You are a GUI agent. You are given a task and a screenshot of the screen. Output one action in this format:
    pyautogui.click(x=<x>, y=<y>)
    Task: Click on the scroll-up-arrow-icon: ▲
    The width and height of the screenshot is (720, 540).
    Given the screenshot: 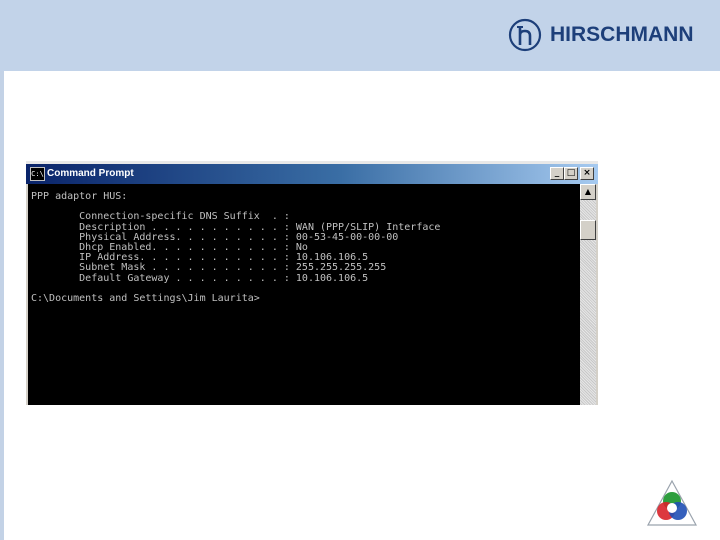 What is the action you would take?
    pyautogui.click(x=588, y=192)
    